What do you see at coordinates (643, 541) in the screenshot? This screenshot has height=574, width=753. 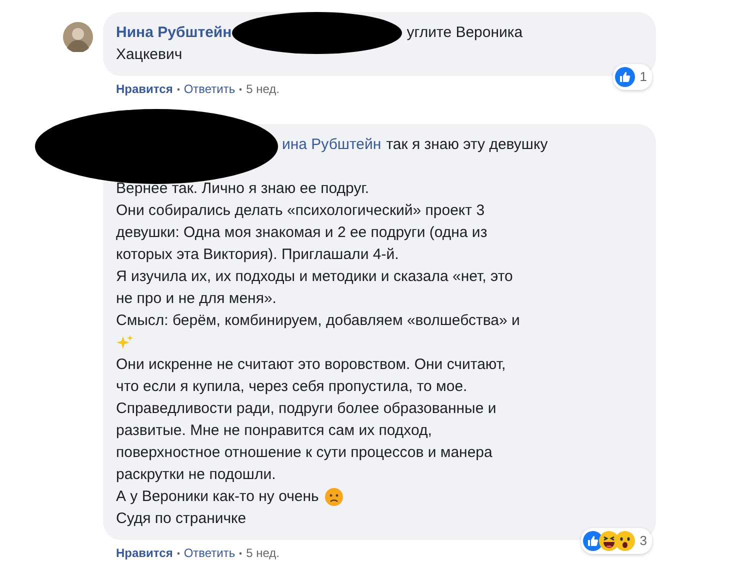 I see `reaction-count: 3` at bounding box center [643, 541].